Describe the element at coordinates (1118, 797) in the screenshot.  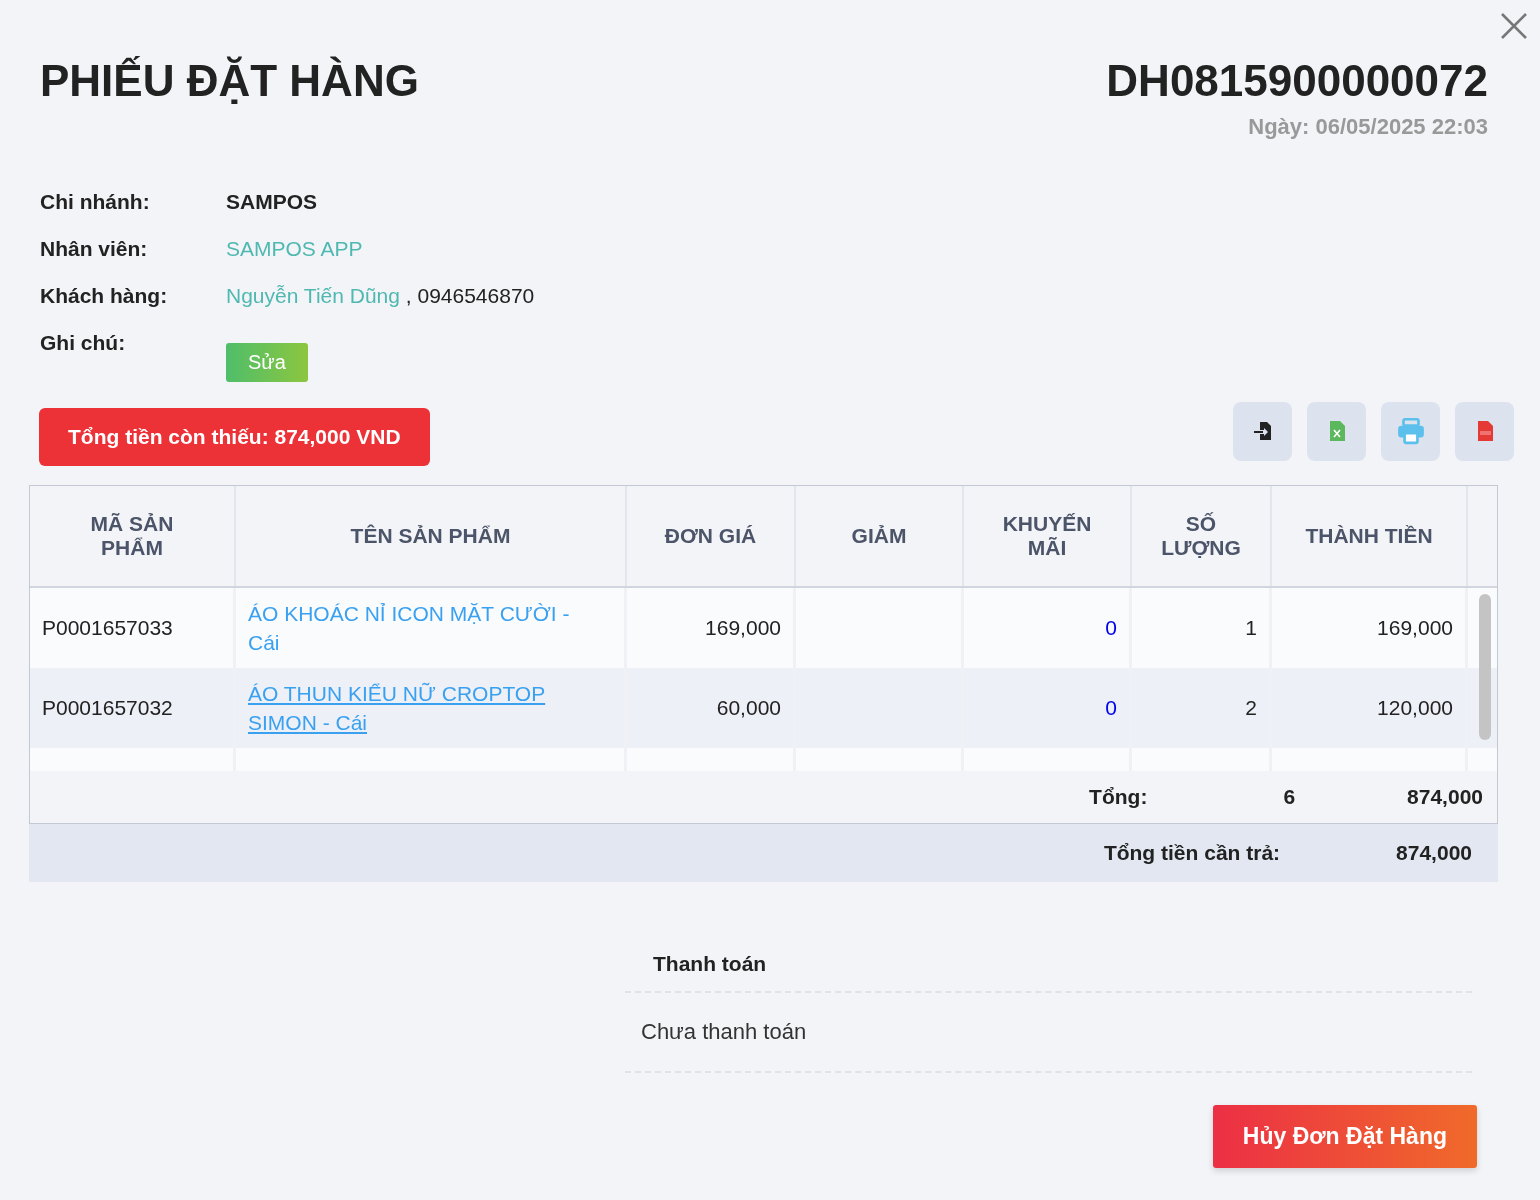
I see `total-label: Tổng:` at that location.